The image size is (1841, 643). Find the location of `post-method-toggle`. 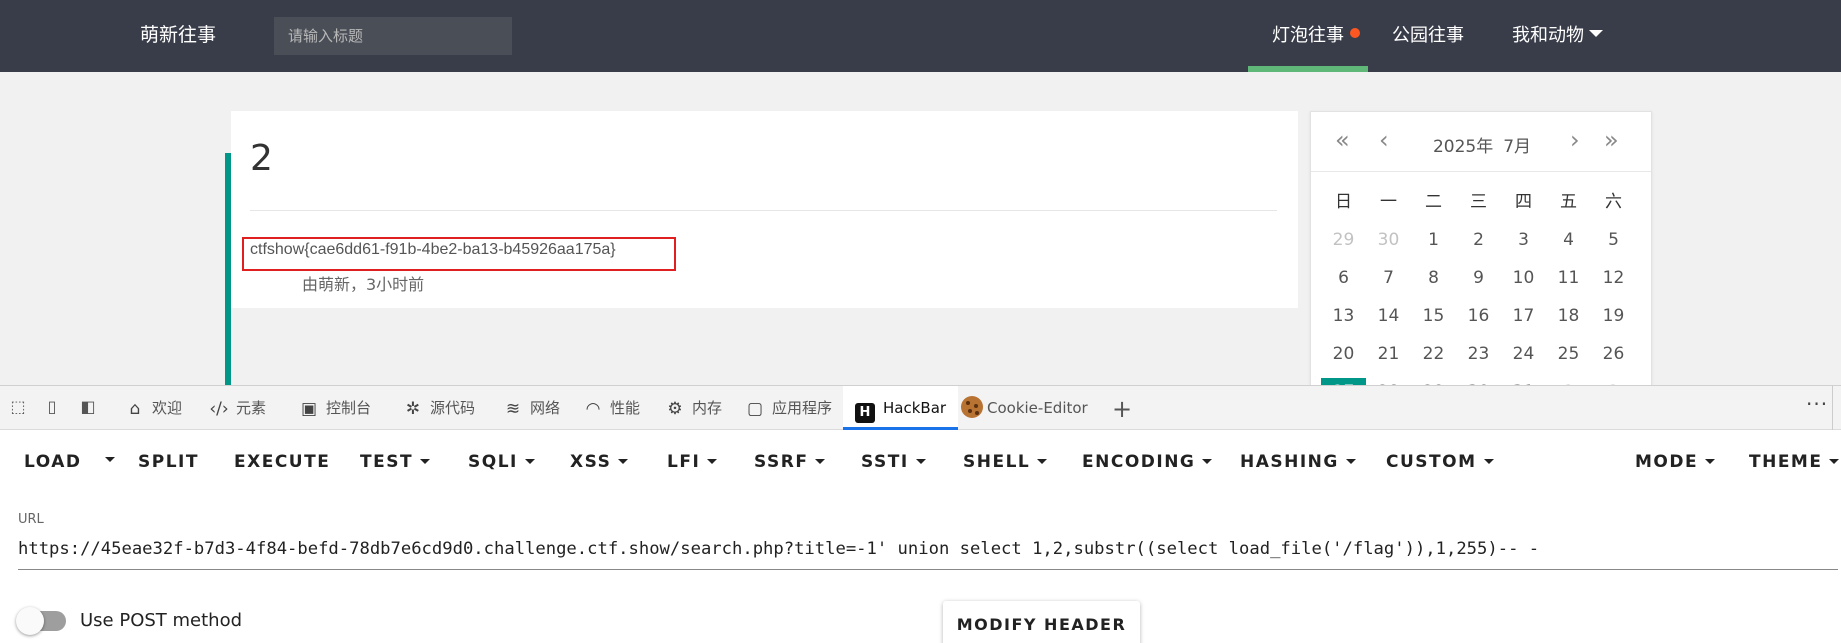

post-method-toggle is located at coordinates (41, 621).